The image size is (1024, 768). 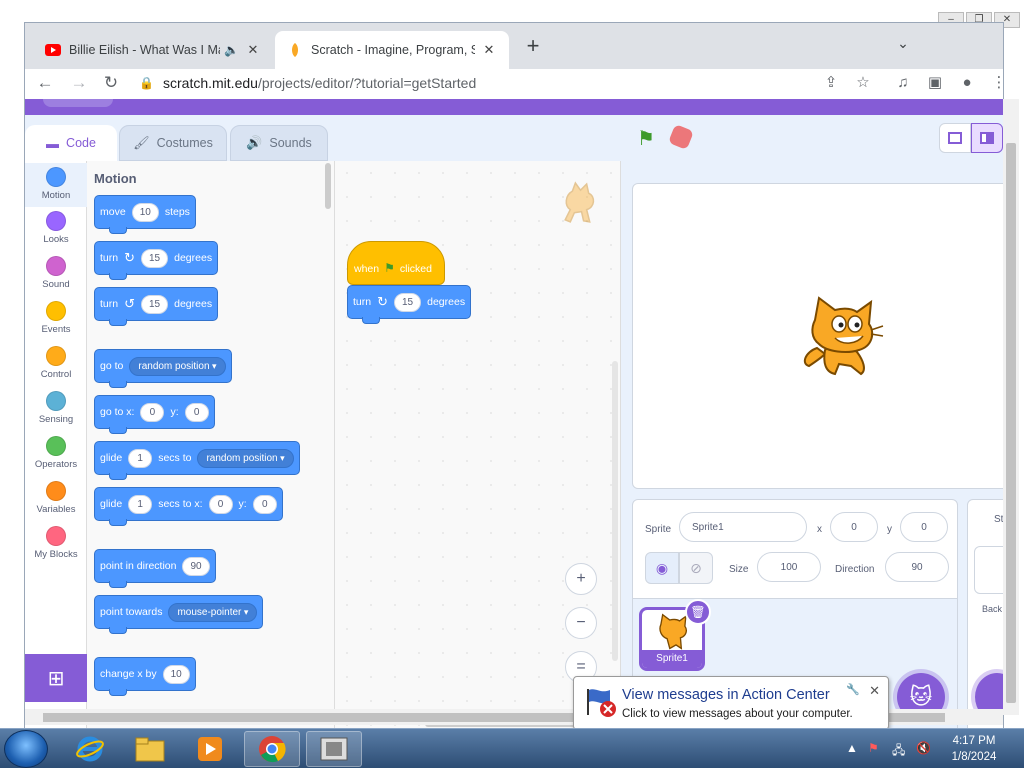 I want to click on speaker-icon: 🔈, so click(x=231, y=50).